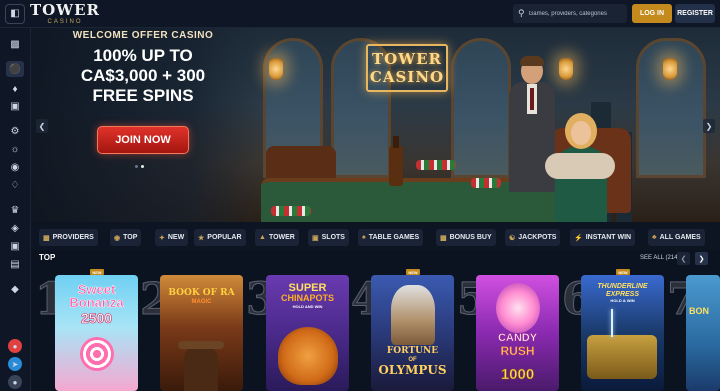 This screenshot has width=720, height=391. What do you see at coordinates (709, 126) in the screenshot?
I see `hero-next-arrow-icon: ❯` at bounding box center [709, 126].